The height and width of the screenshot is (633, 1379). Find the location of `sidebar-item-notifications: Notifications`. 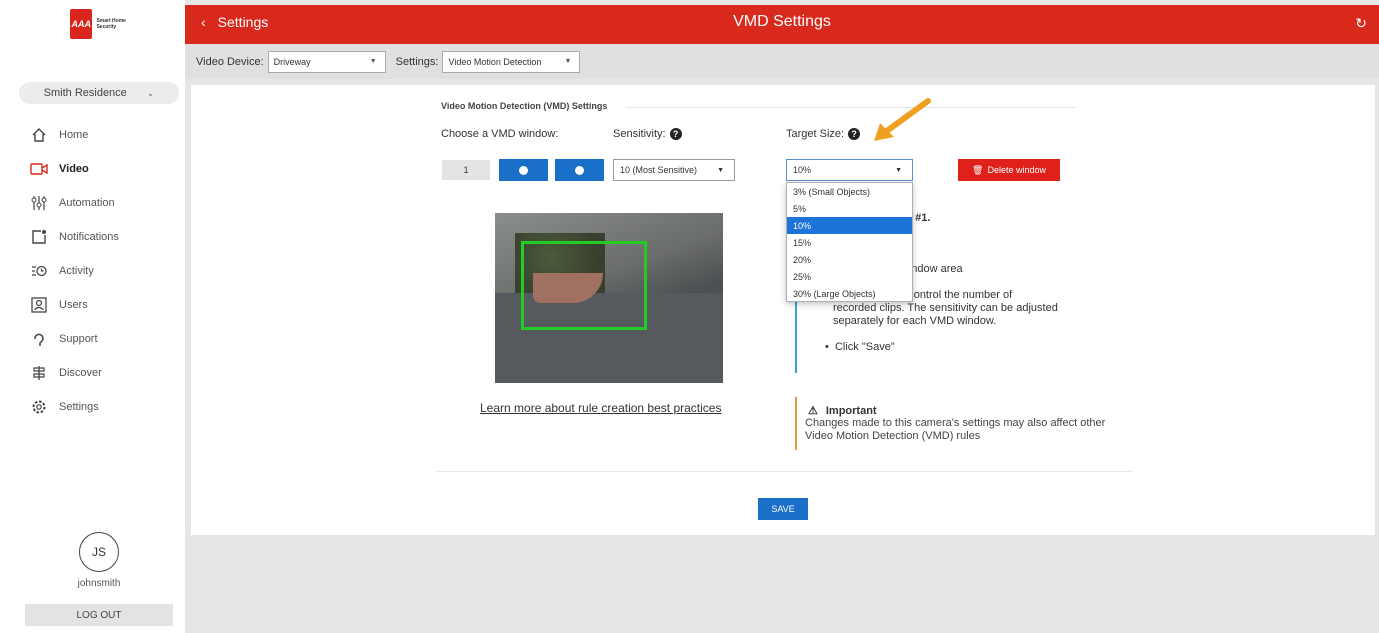

sidebar-item-notifications: Notifications is located at coordinates (105, 237).